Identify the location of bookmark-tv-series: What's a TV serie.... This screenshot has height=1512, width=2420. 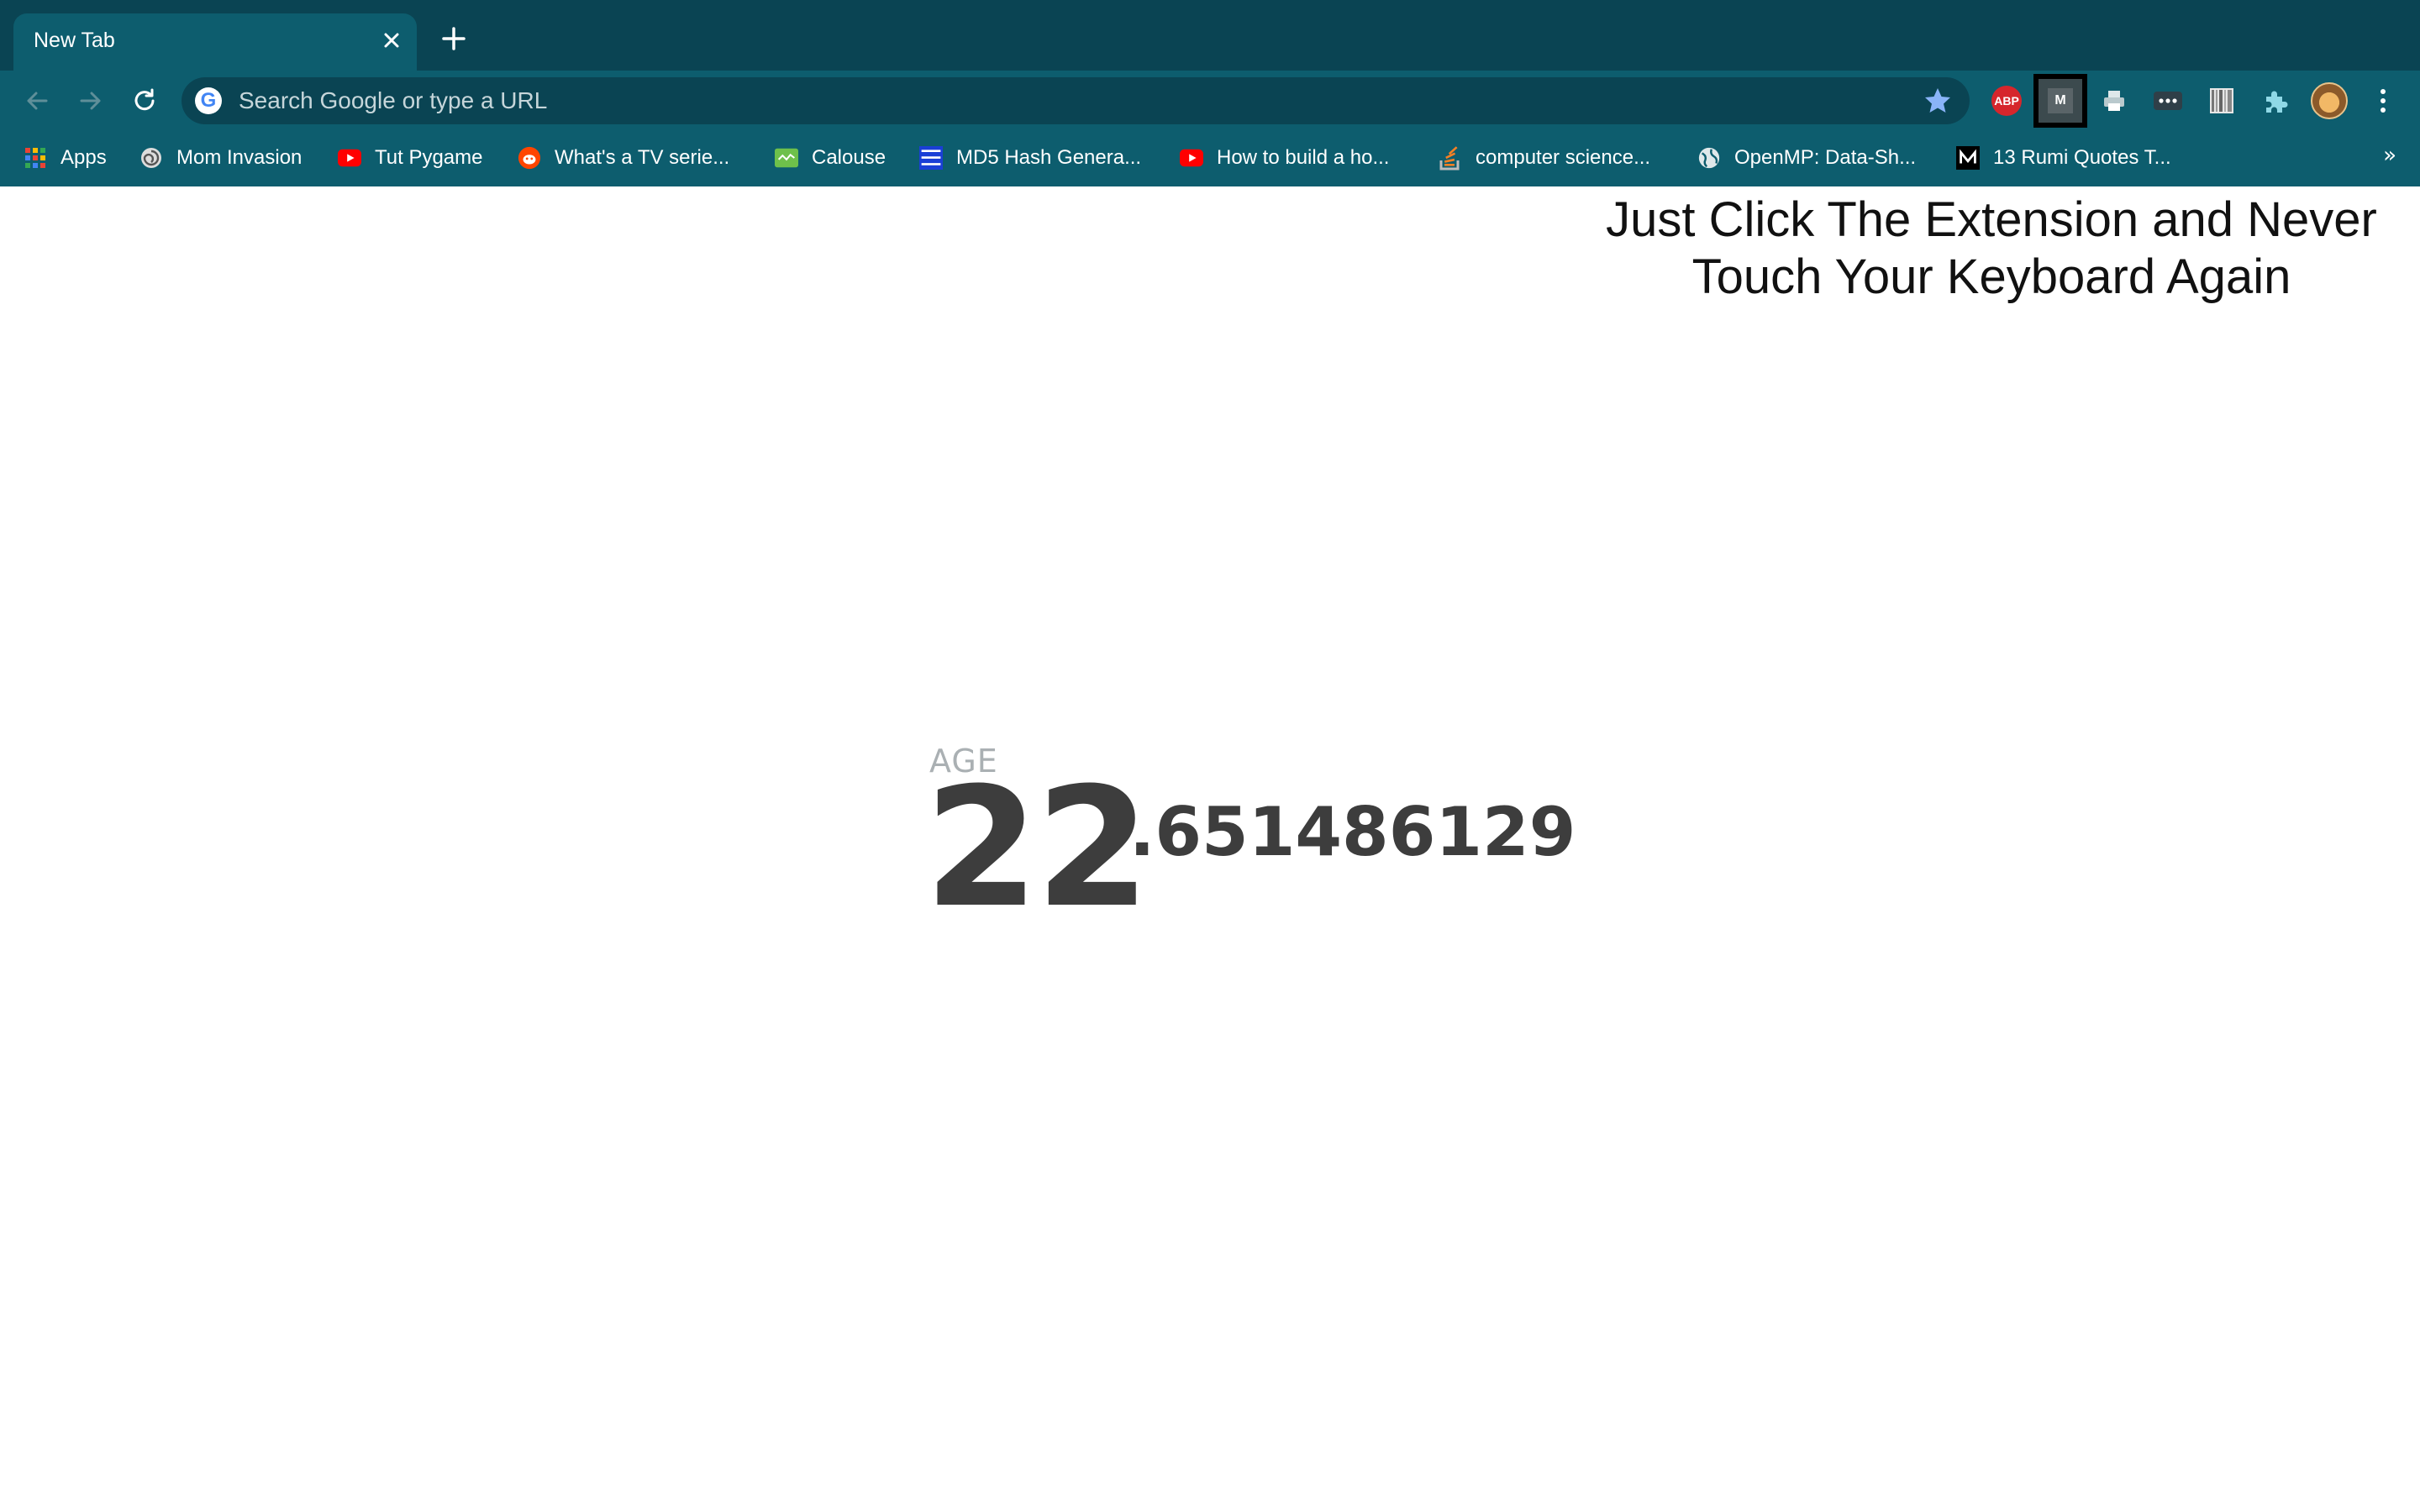
(623, 158).